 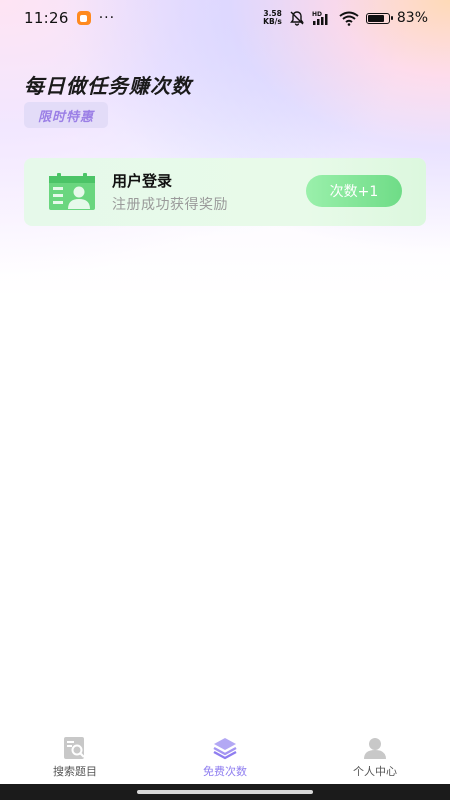 What do you see at coordinates (66, 115) in the screenshot?
I see `limited-offer-badge: 限时特惠` at bounding box center [66, 115].